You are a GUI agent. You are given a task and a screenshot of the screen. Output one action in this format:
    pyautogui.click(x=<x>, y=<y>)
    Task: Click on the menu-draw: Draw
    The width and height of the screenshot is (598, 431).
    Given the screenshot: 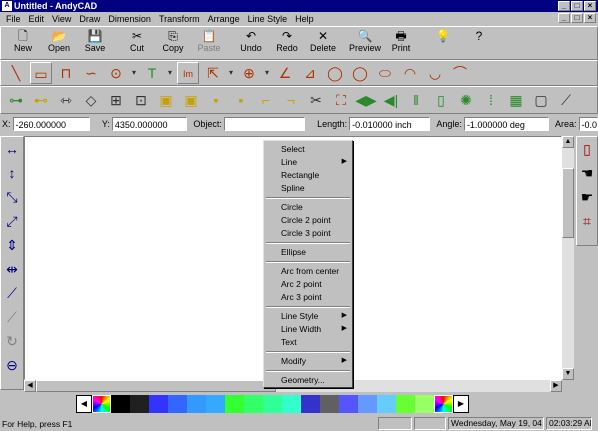 What is the action you would take?
    pyautogui.click(x=89, y=19)
    